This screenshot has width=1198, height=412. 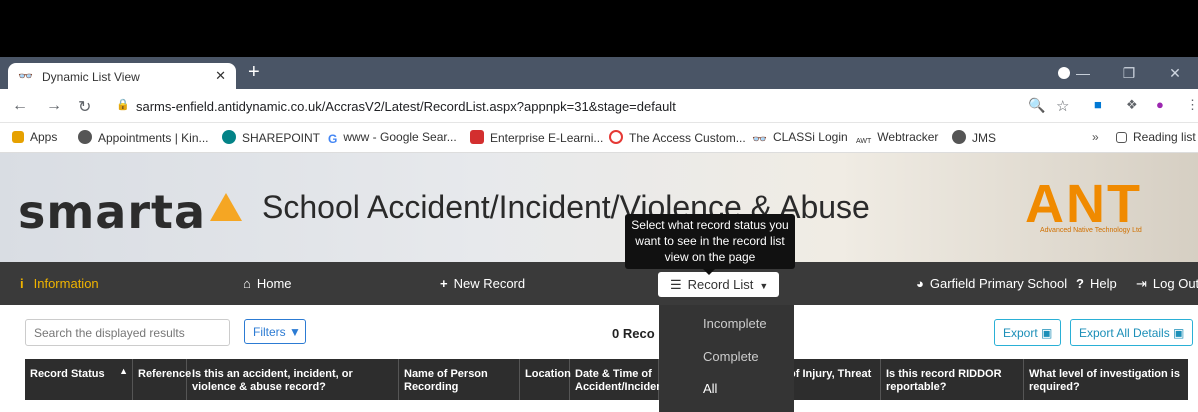 I want to click on caret-down-icon: ▼, so click(x=764, y=286).